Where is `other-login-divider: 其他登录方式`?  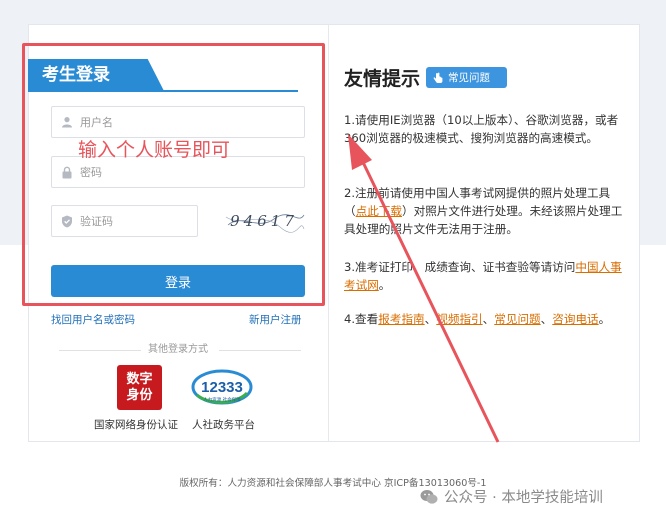 other-login-divider: 其他登录方式 is located at coordinates (178, 350).